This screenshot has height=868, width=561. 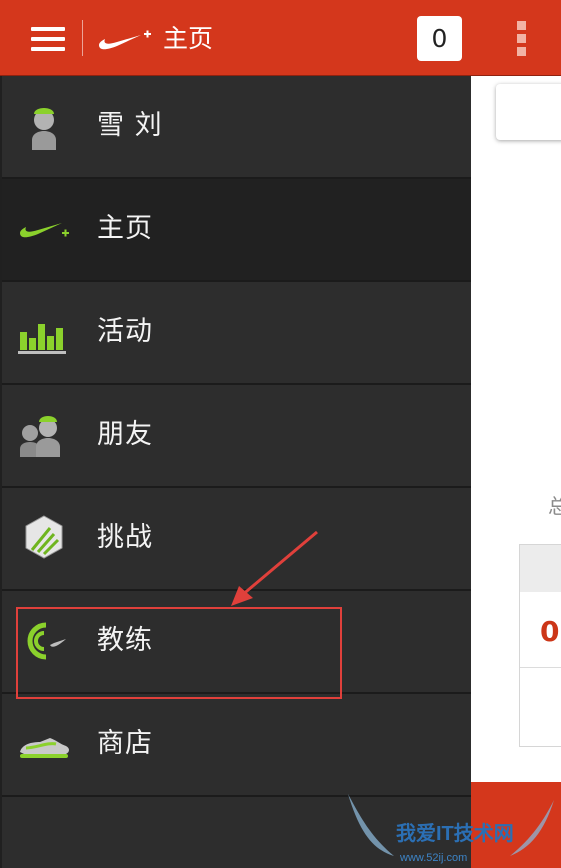 What do you see at coordinates (540, 568) in the screenshot?
I see `background-table-header` at bounding box center [540, 568].